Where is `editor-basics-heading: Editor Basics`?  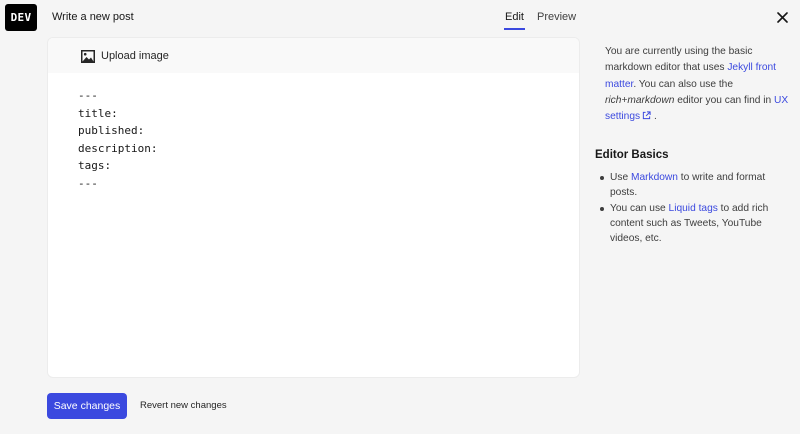
editor-basics-heading: Editor Basics is located at coordinates (632, 155).